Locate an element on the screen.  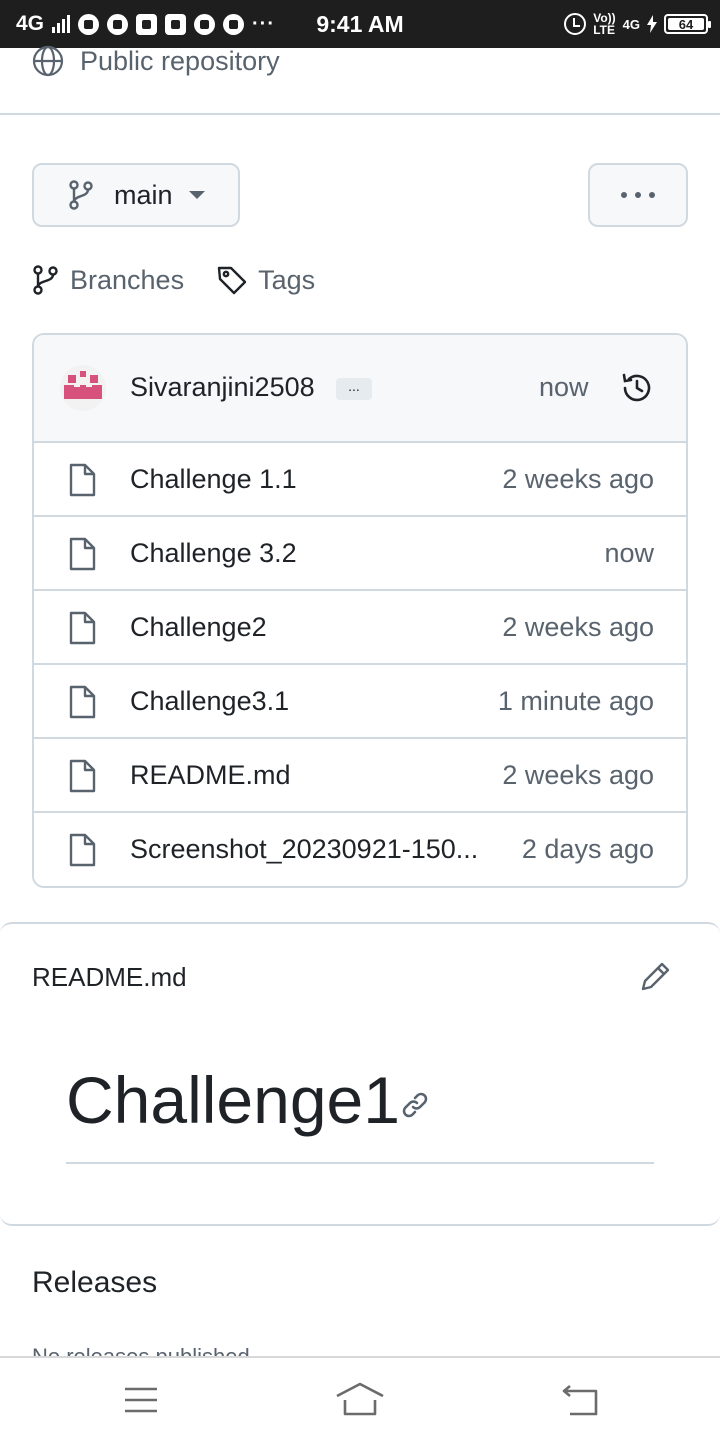
battery-icon: 64 is located at coordinates (687, 24).